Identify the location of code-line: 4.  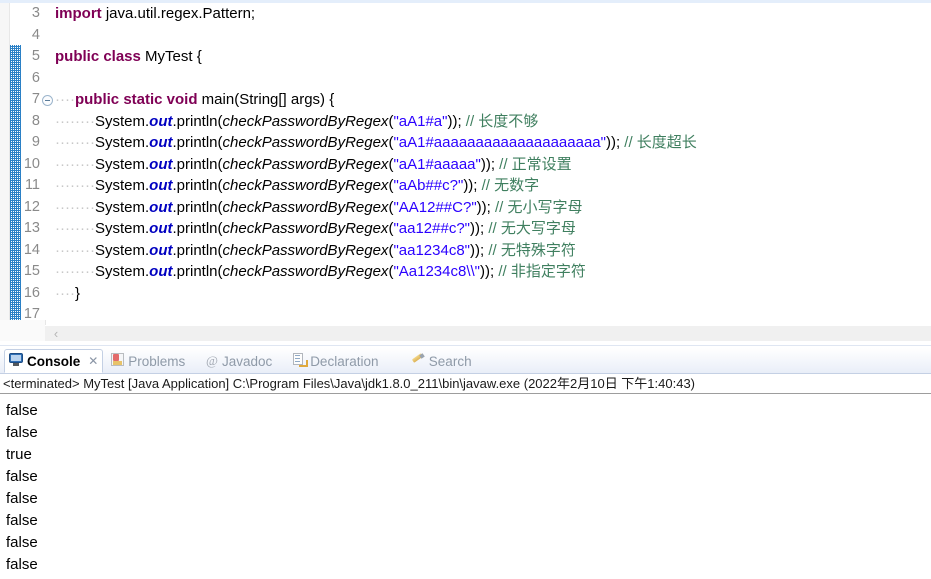
(465, 36).